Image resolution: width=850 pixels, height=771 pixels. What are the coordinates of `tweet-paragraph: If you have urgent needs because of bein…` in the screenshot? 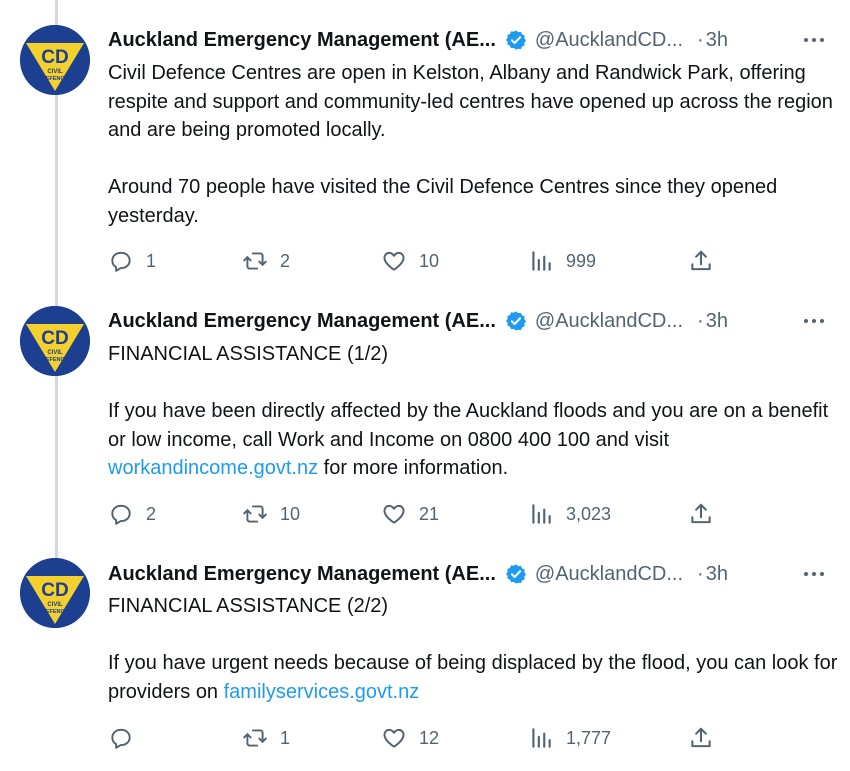 It's located at (473, 677).